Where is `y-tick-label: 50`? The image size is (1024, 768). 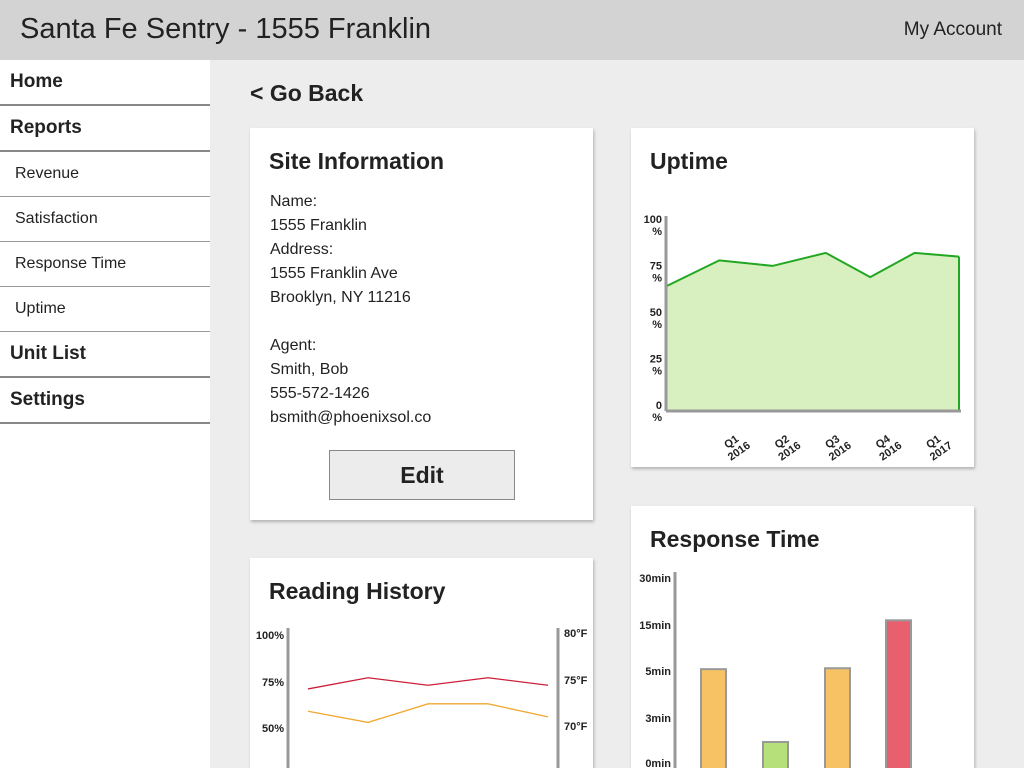
y-tick-label: 50 is located at coordinates (656, 313).